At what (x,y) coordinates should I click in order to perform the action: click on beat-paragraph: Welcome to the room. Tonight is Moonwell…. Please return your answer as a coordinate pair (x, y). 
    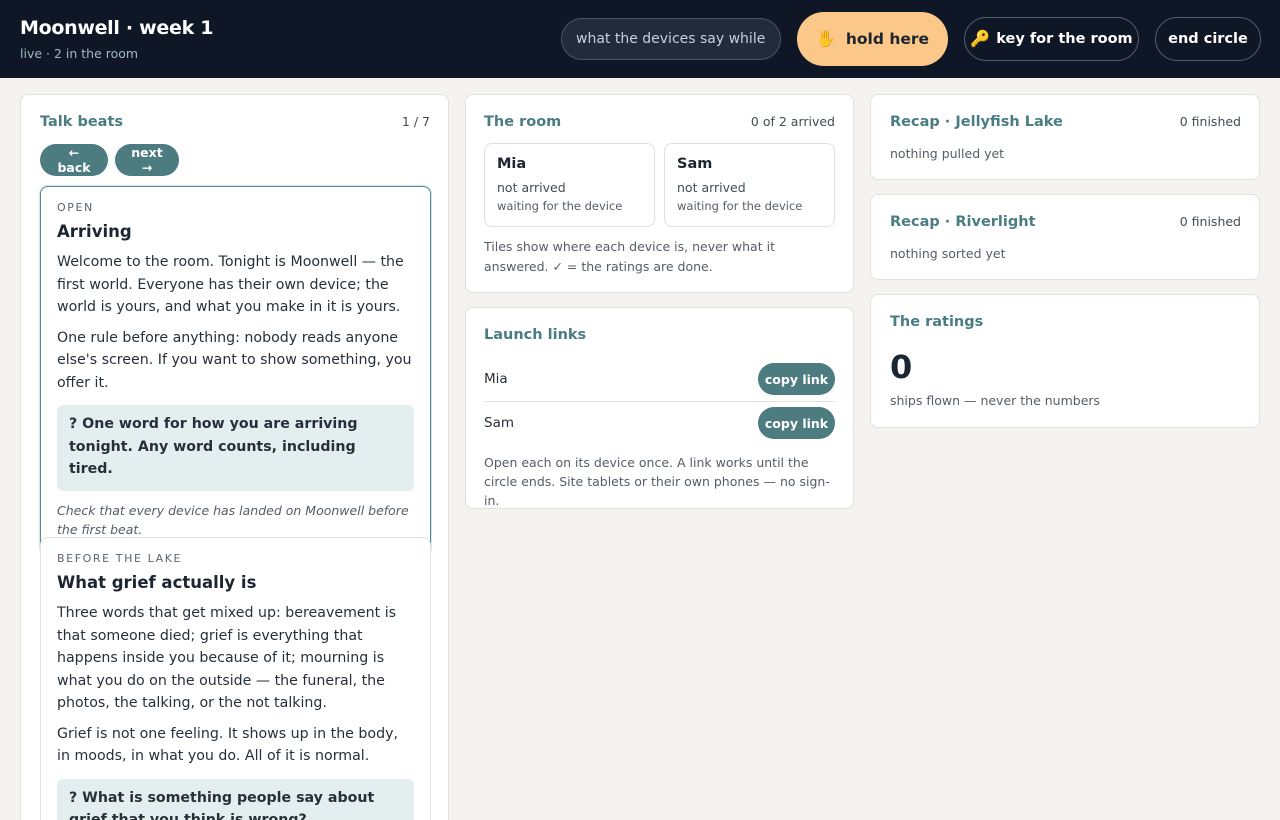
    Looking at the image, I should click on (230, 284).